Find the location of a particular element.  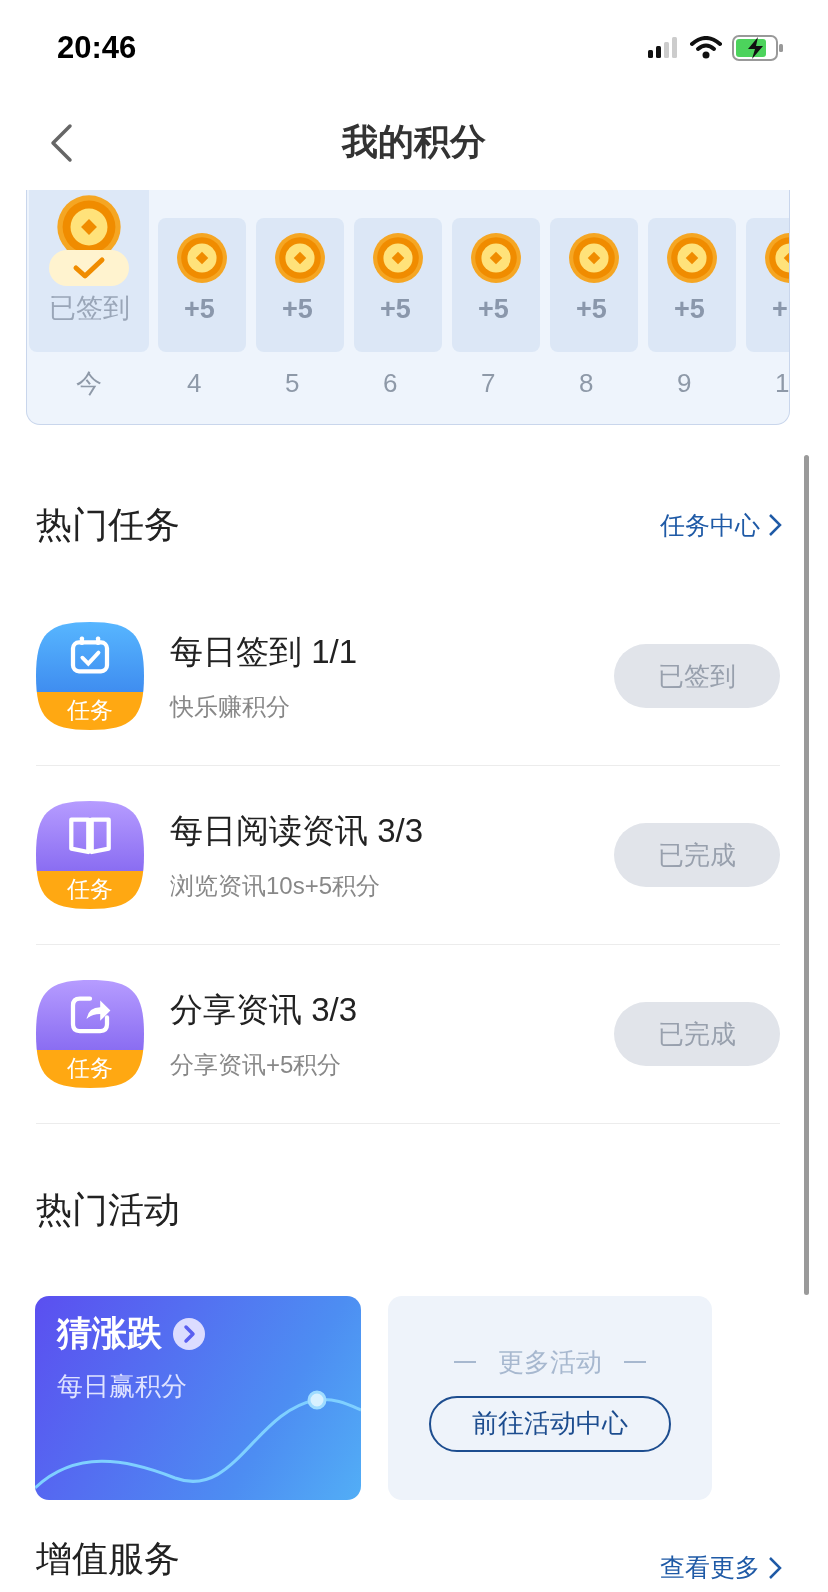

promo-subtitle: 每日赢积分 is located at coordinates (122, 1386).